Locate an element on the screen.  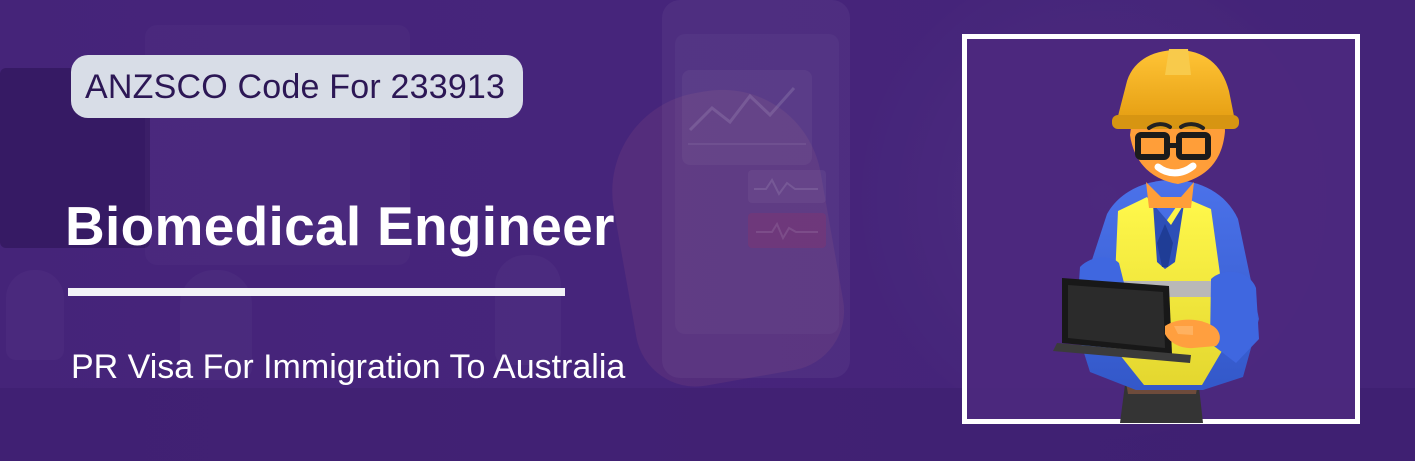
title-divider is located at coordinates (316, 292).